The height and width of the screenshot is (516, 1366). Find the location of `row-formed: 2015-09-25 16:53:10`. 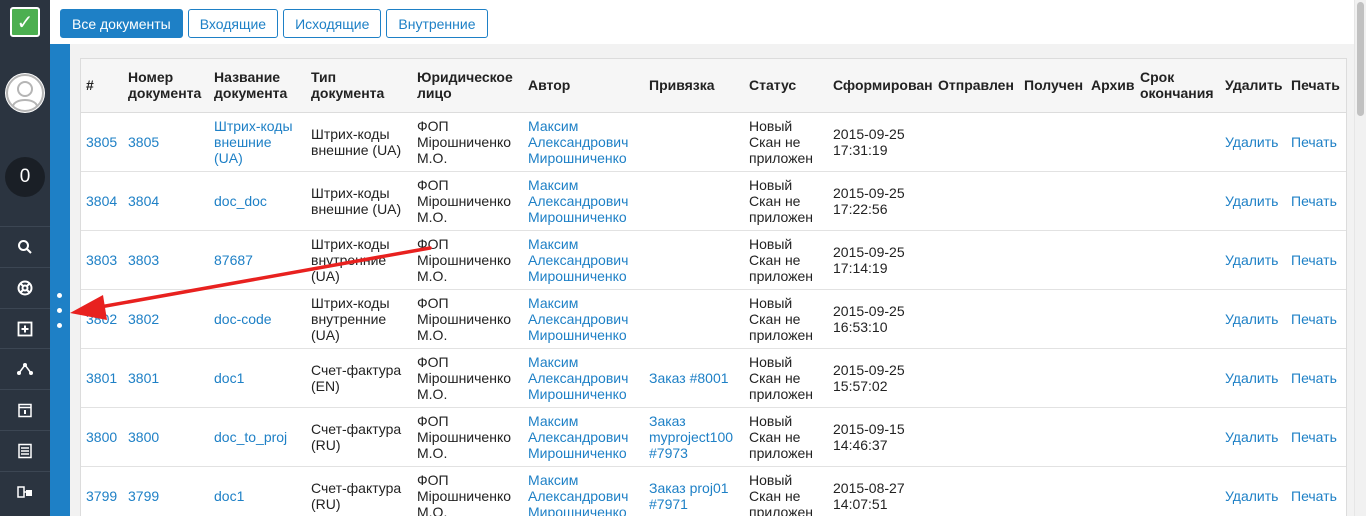

row-formed: 2015-09-25 16:53:10 is located at coordinates (880, 319).